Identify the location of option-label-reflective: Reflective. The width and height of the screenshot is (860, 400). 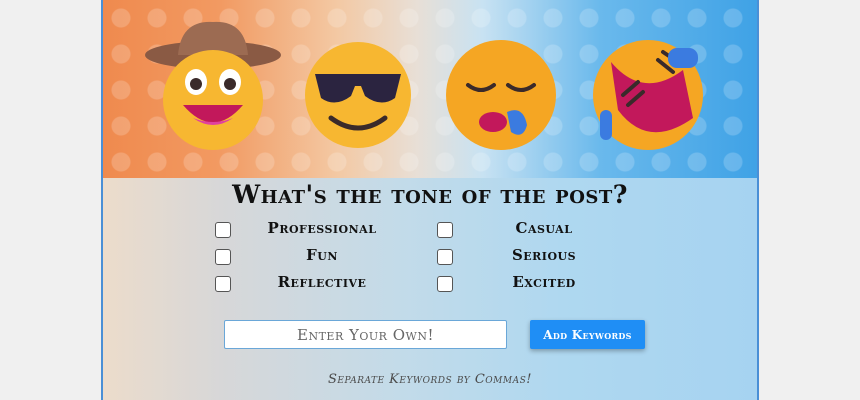
(322, 282).